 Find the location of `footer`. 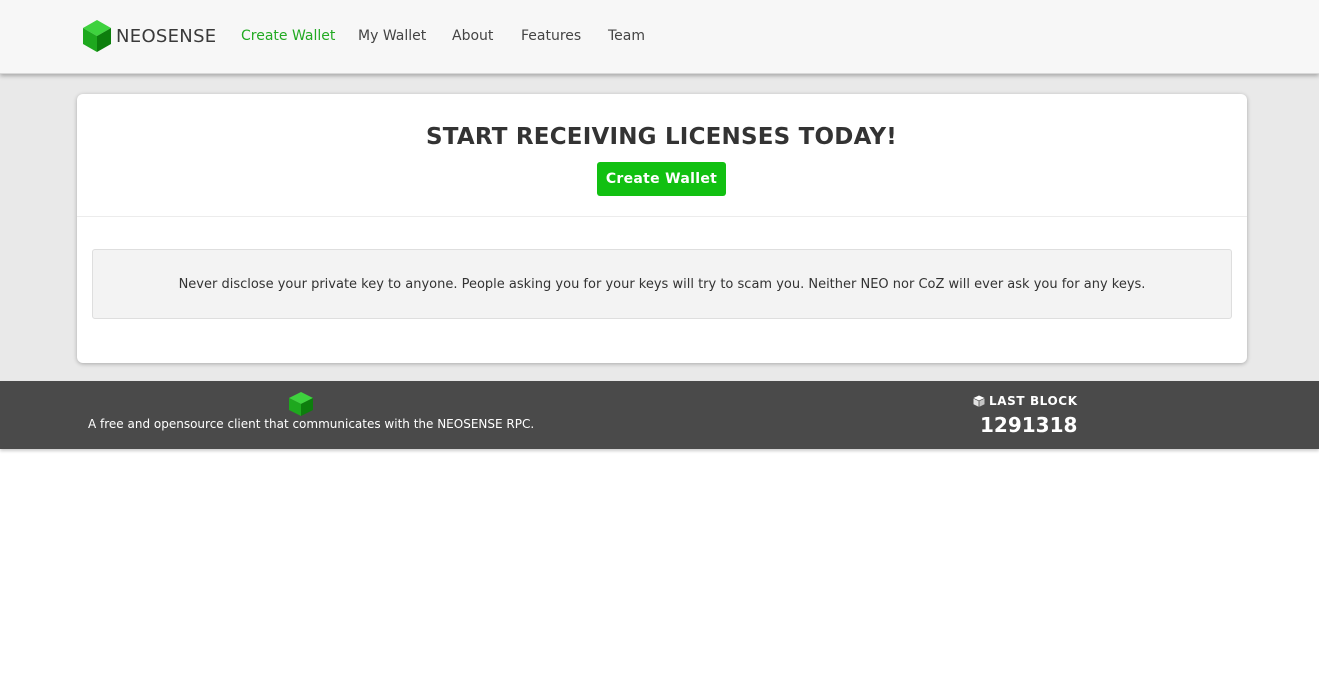

footer is located at coordinates (659, 415).